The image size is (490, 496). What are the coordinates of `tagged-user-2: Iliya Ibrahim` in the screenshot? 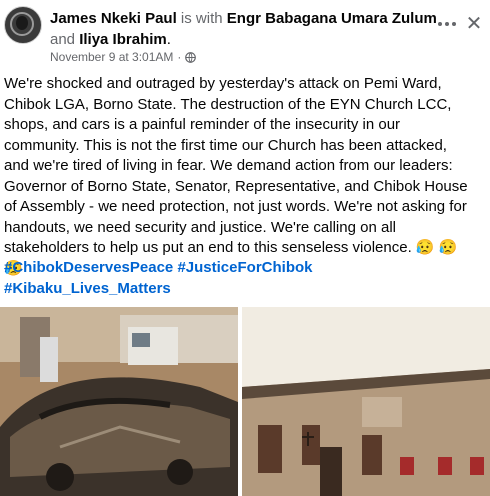 It's located at (123, 39).